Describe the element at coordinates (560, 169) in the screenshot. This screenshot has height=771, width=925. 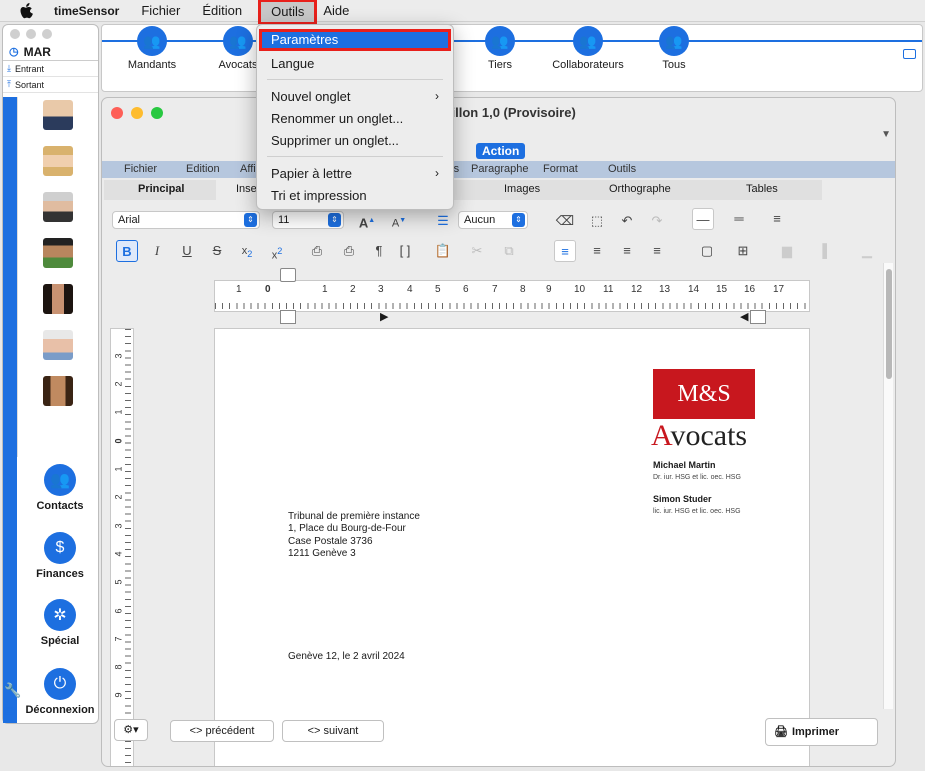
I see `editor-menu-format: Format` at that location.